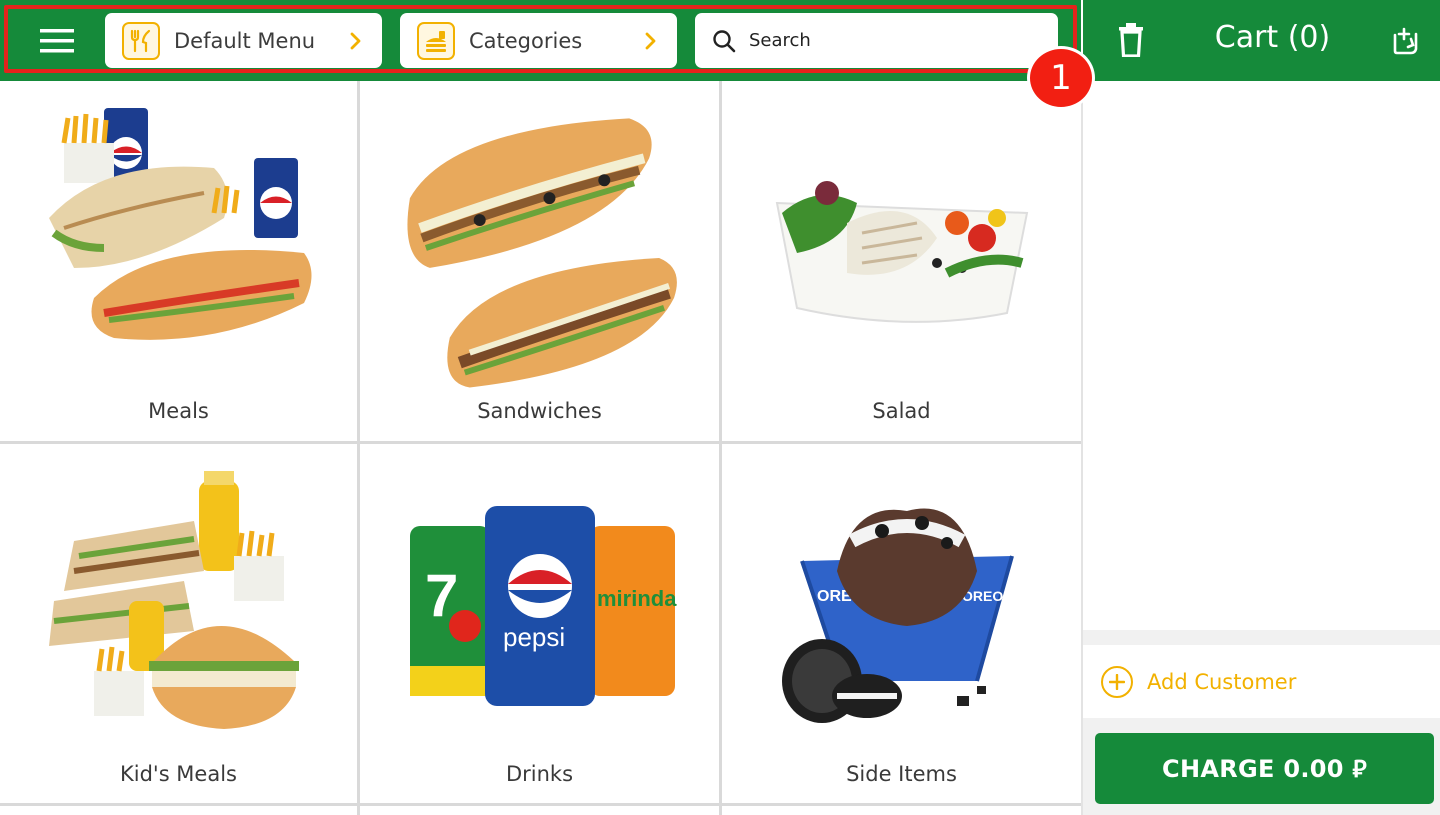 The image size is (1440, 815). What do you see at coordinates (178, 774) in the screenshot?
I see `category-name: Kid's Meals` at bounding box center [178, 774].